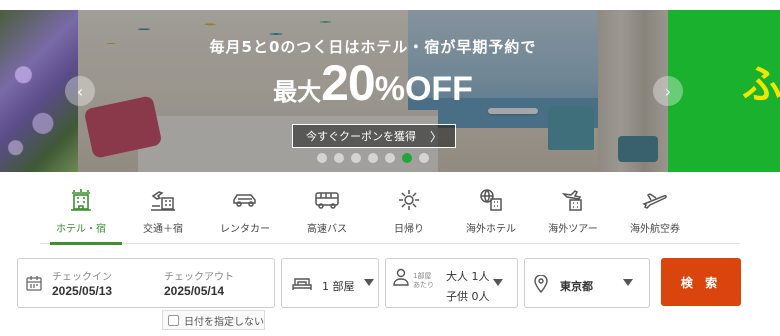 This screenshot has height=336, width=780. I want to click on checkin-value: 2025/05/13, so click(82, 291).